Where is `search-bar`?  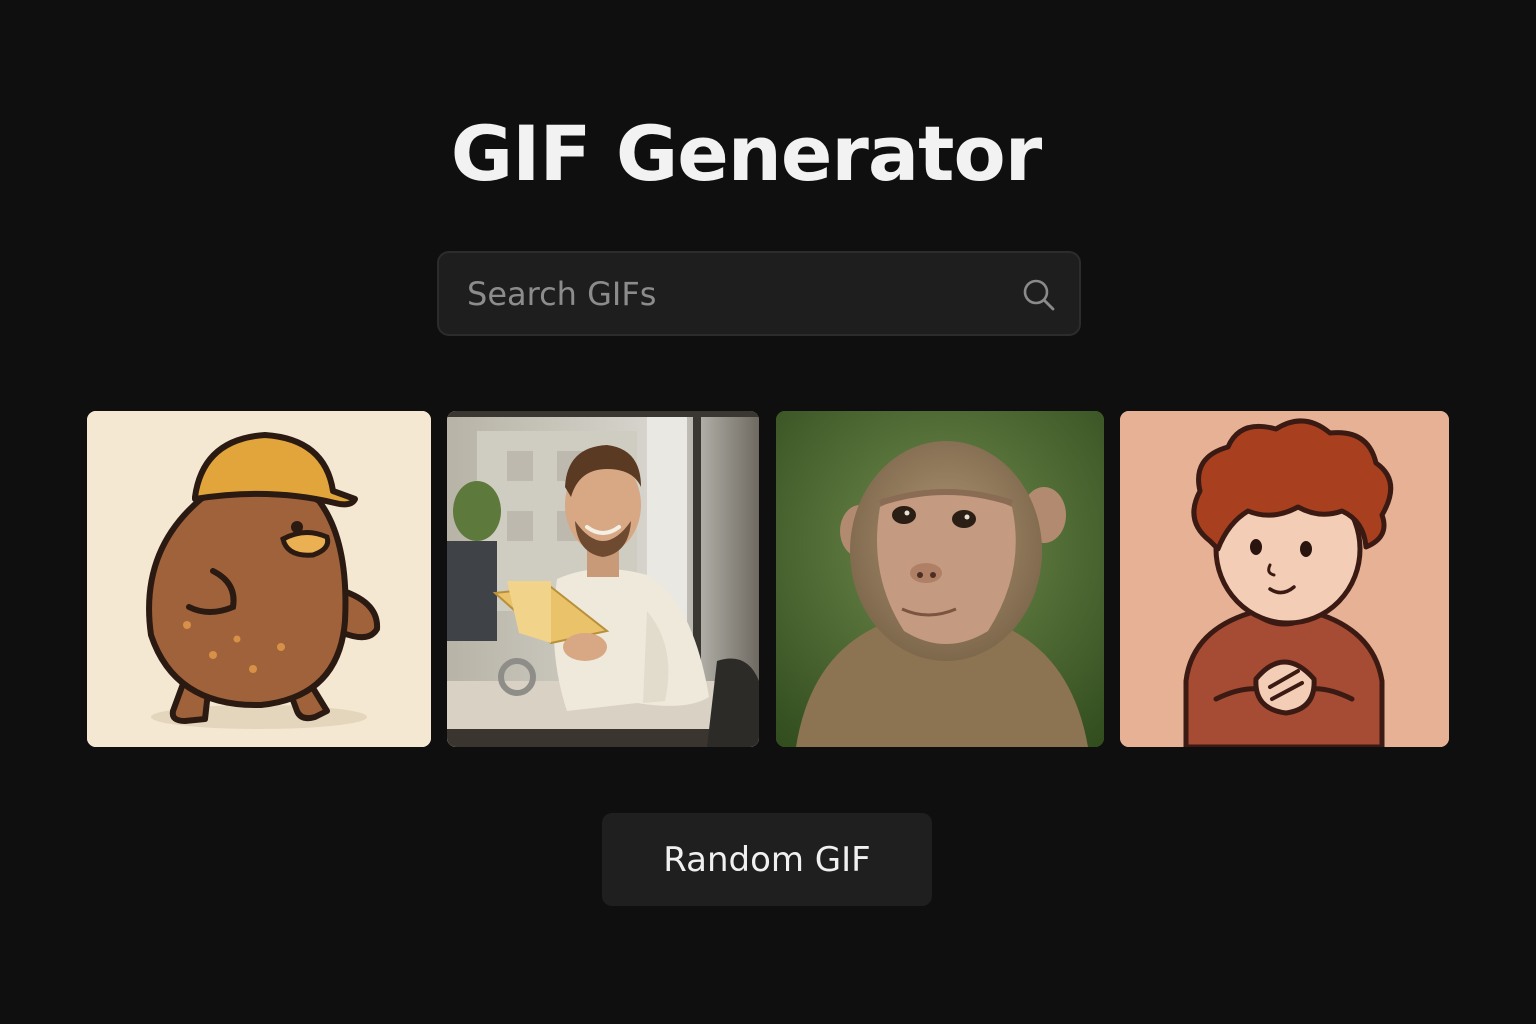 search-bar is located at coordinates (759, 293).